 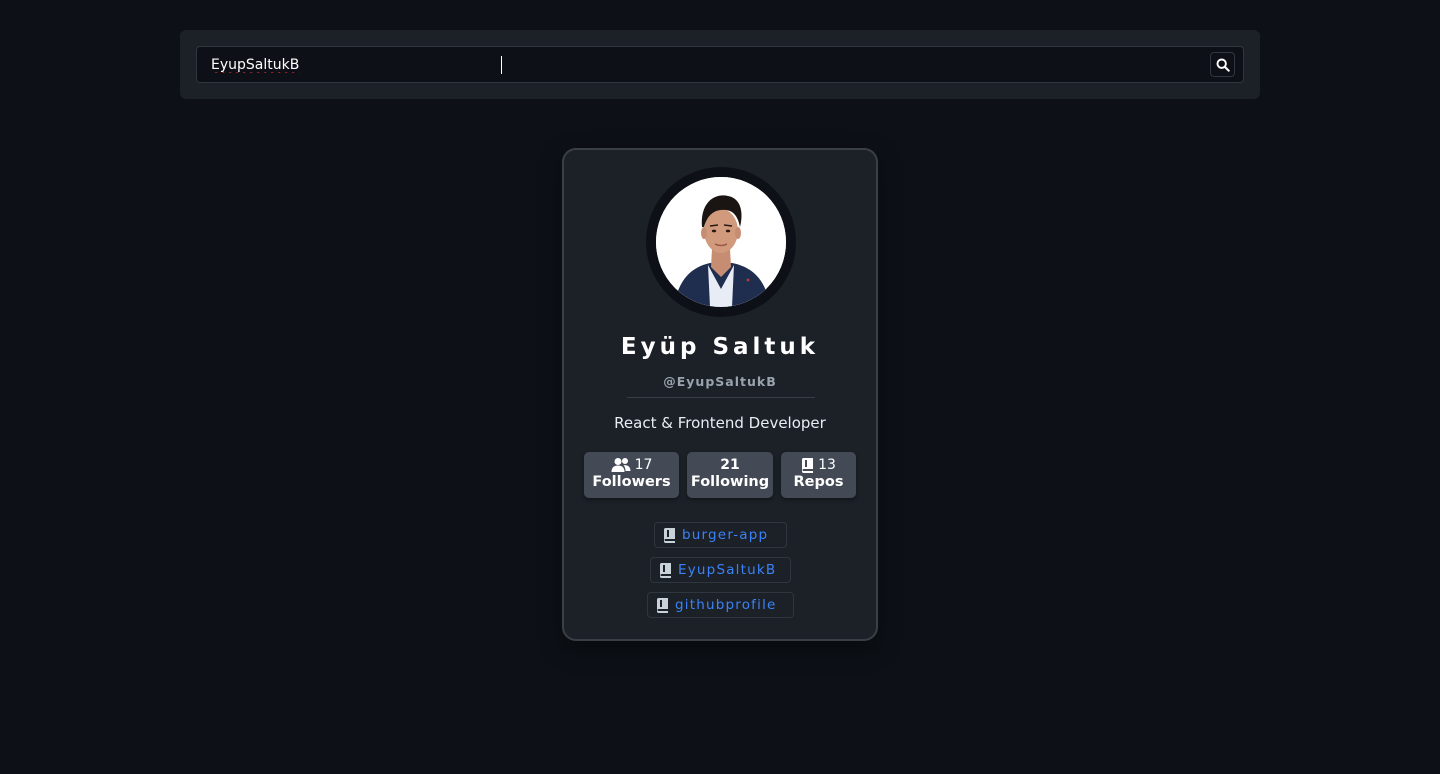 I want to click on avatar, so click(x=721, y=242).